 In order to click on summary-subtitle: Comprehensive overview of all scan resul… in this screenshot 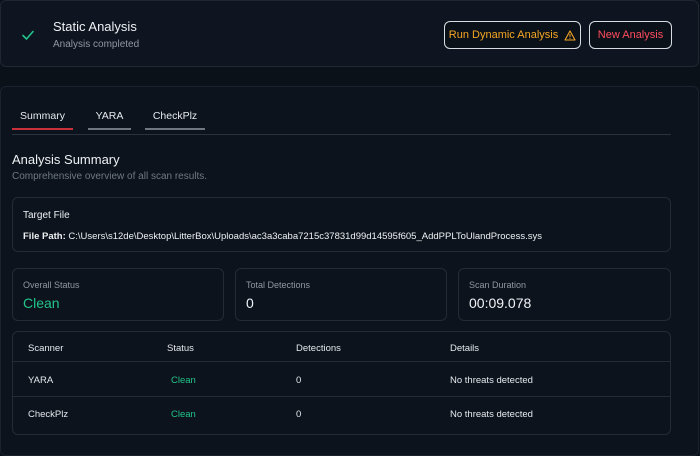, I will do `click(110, 176)`.